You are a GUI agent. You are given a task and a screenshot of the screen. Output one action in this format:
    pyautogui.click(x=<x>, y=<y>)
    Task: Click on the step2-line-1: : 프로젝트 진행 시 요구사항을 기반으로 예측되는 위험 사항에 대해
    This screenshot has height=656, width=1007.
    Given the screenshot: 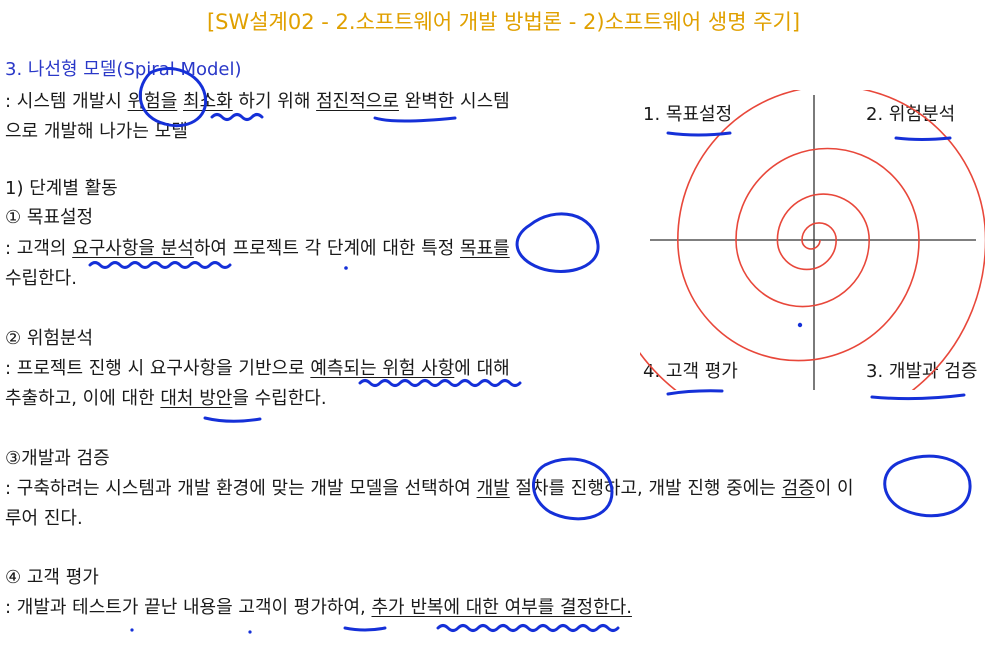 What is the action you would take?
    pyautogui.click(x=257, y=369)
    